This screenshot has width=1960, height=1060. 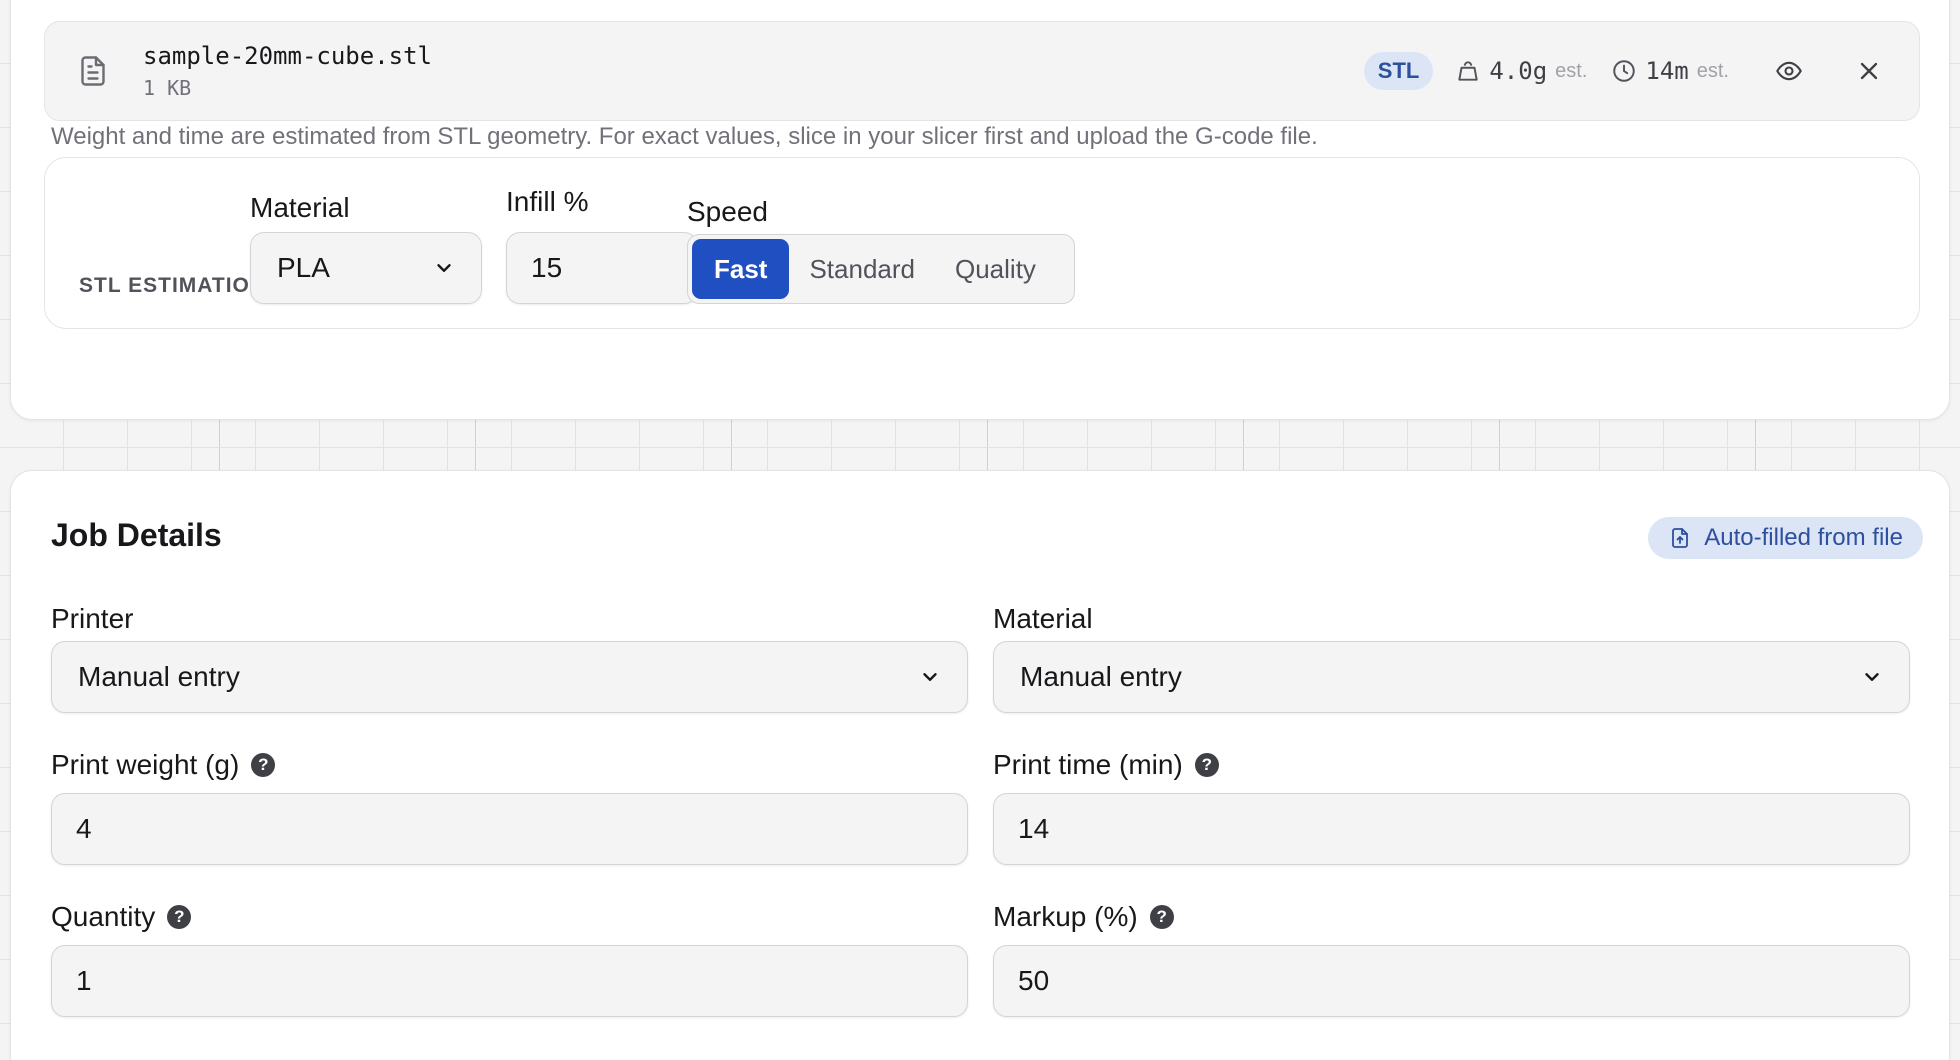 What do you see at coordinates (303, 267) in the screenshot?
I see `stl-material-value: PLA` at bounding box center [303, 267].